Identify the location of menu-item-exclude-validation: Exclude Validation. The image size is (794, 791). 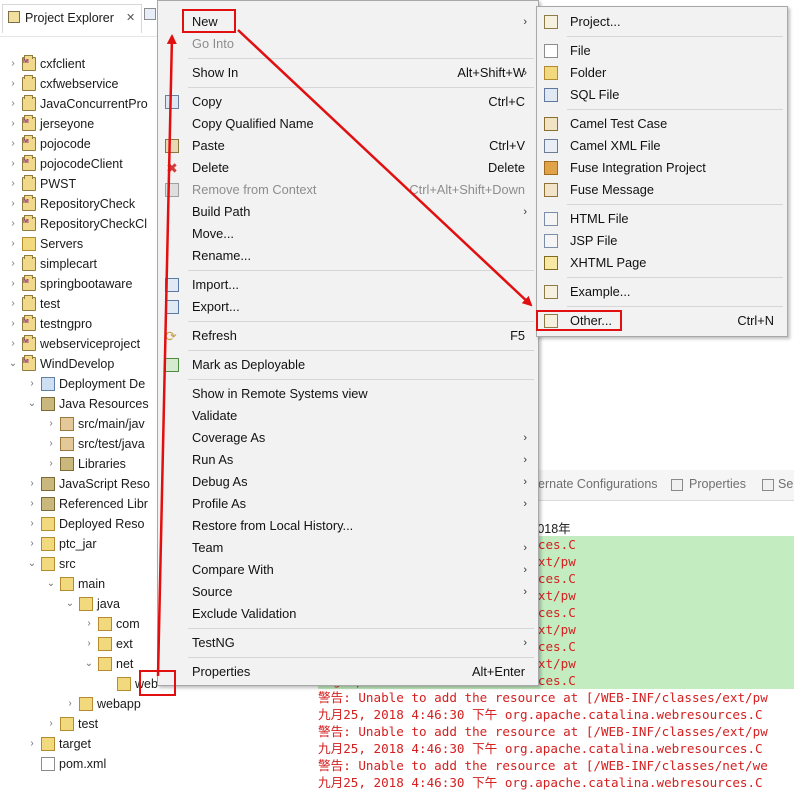
(348, 614).